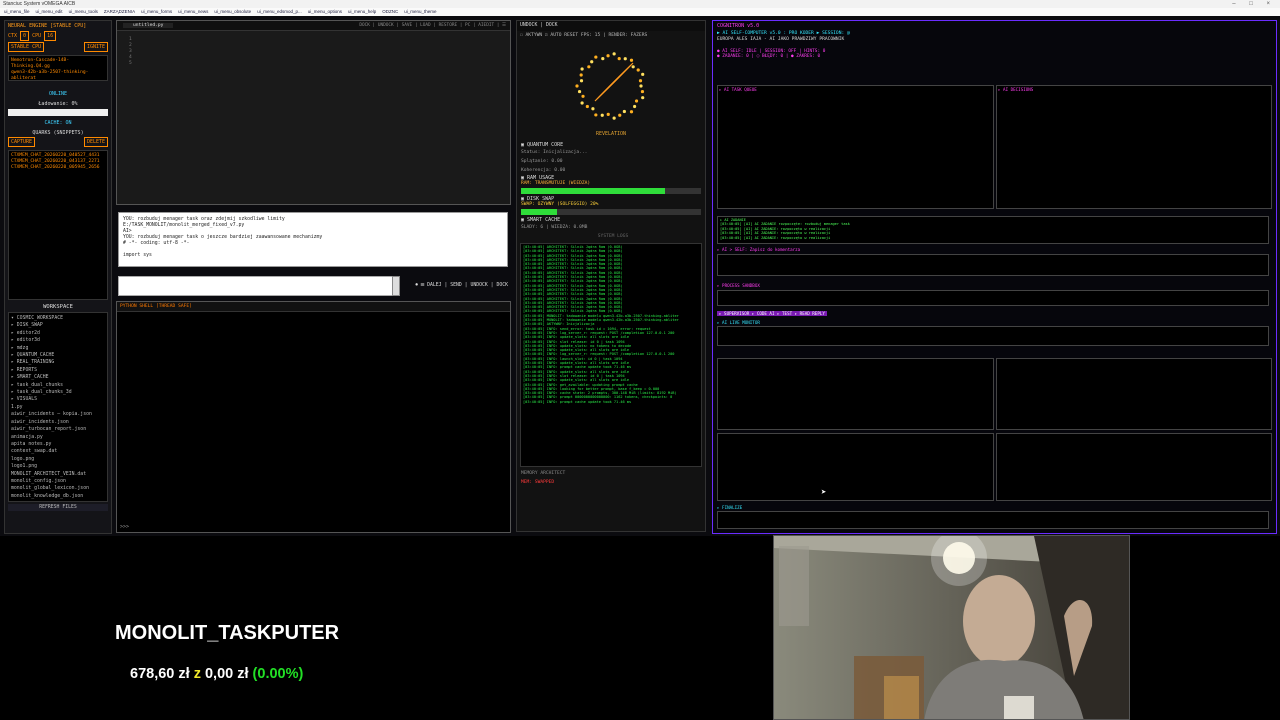  I want to click on tree-folder: ▸ QUANTUM_CACHE, so click(58, 355).